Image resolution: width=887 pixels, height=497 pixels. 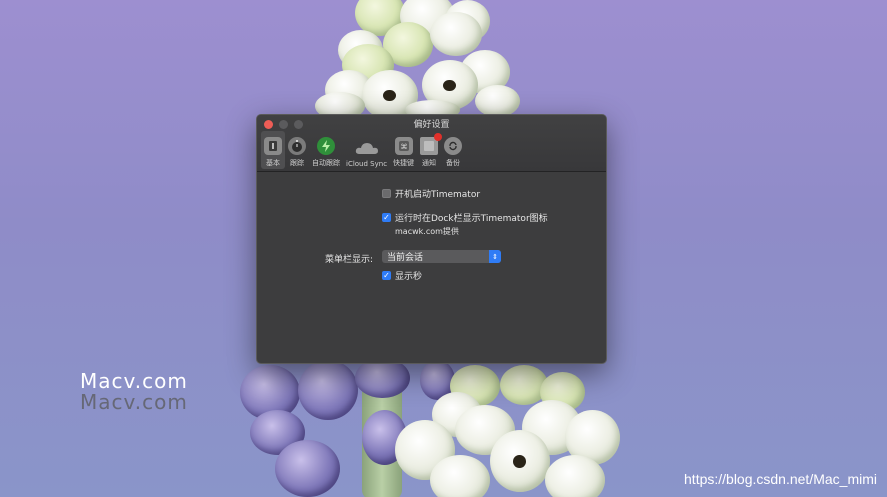 I want to click on tab-notifications: 通知, so click(x=430, y=150).